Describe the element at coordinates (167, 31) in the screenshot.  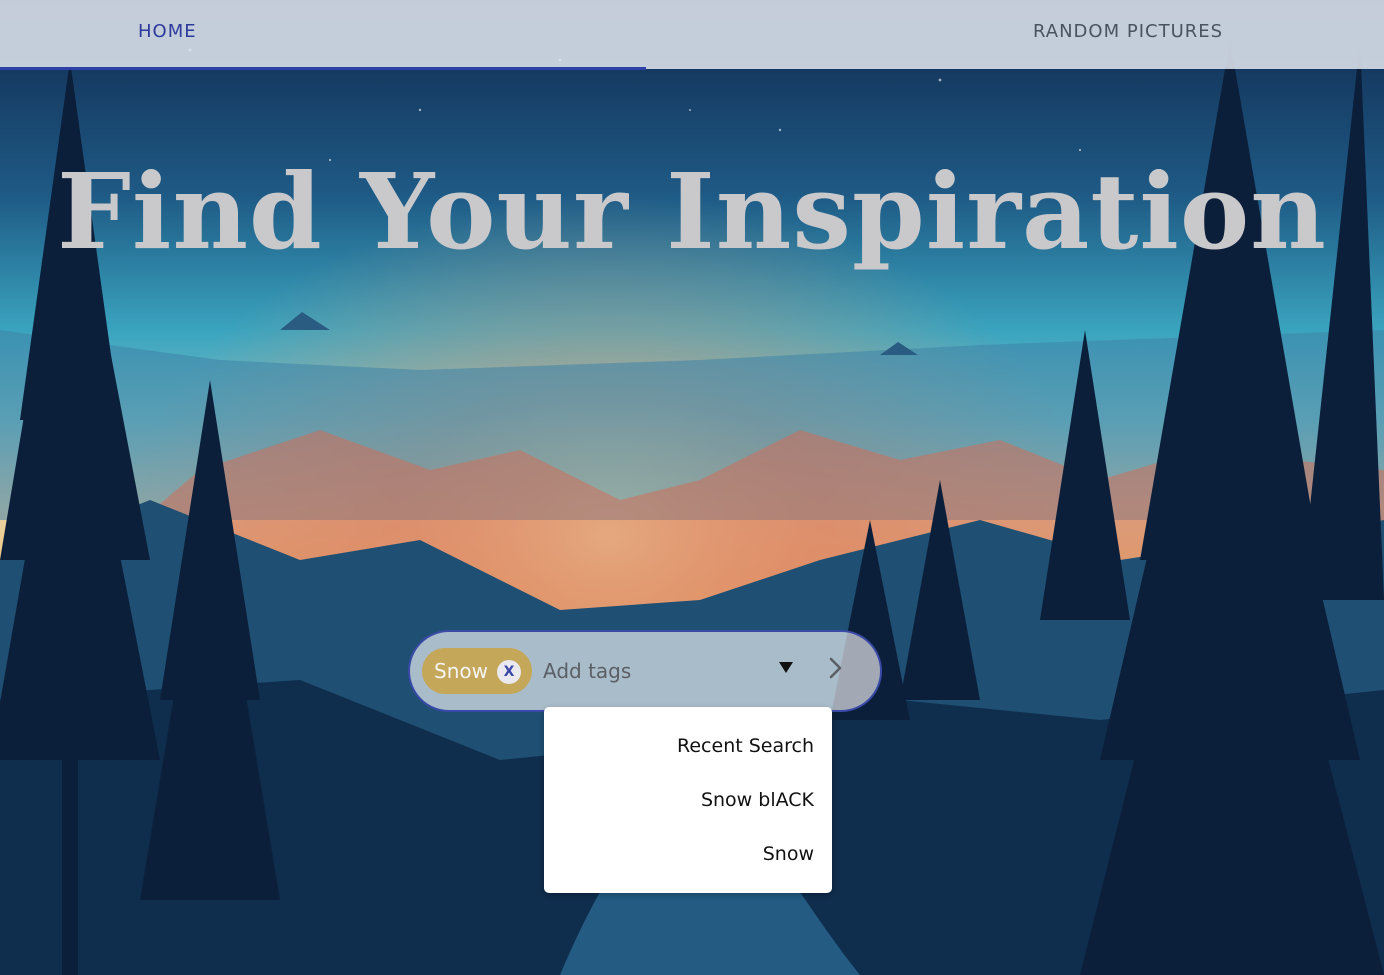
I see `tab-home-label: HOME` at that location.